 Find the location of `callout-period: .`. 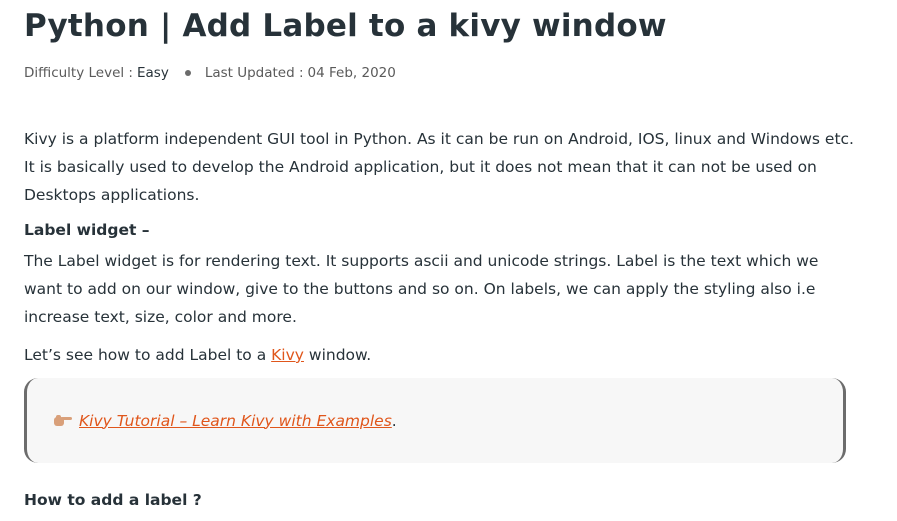

callout-period: . is located at coordinates (394, 420).